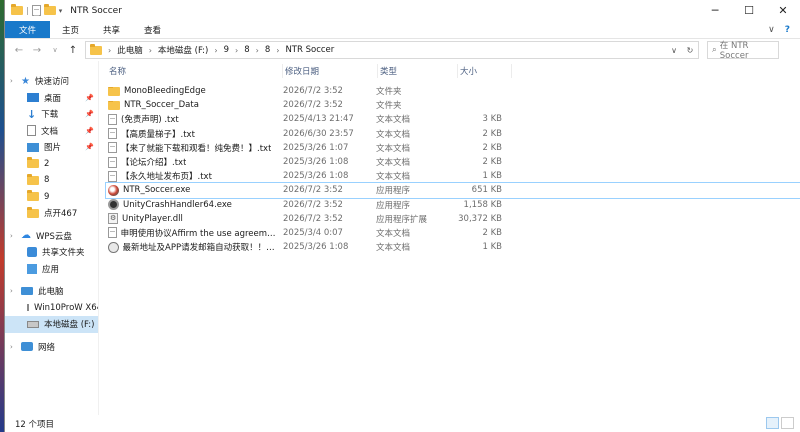  What do you see at coordinates (787, 30) in the screenshot?
I see `help-icon: ?` at bounding box center [787, 30].